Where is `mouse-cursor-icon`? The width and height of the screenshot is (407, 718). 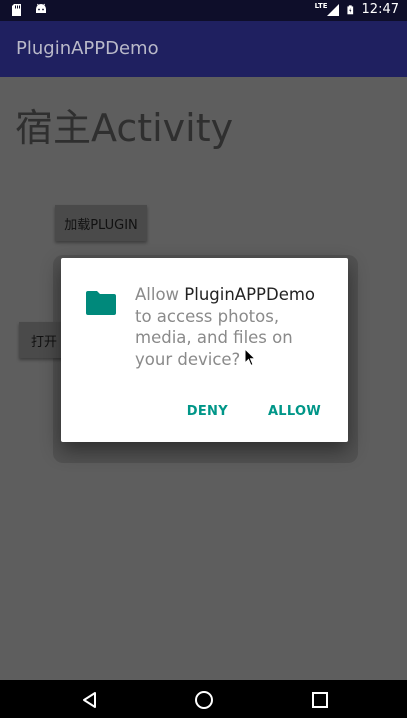
mouse-cursor-icon is located at coordinates (250, 357).